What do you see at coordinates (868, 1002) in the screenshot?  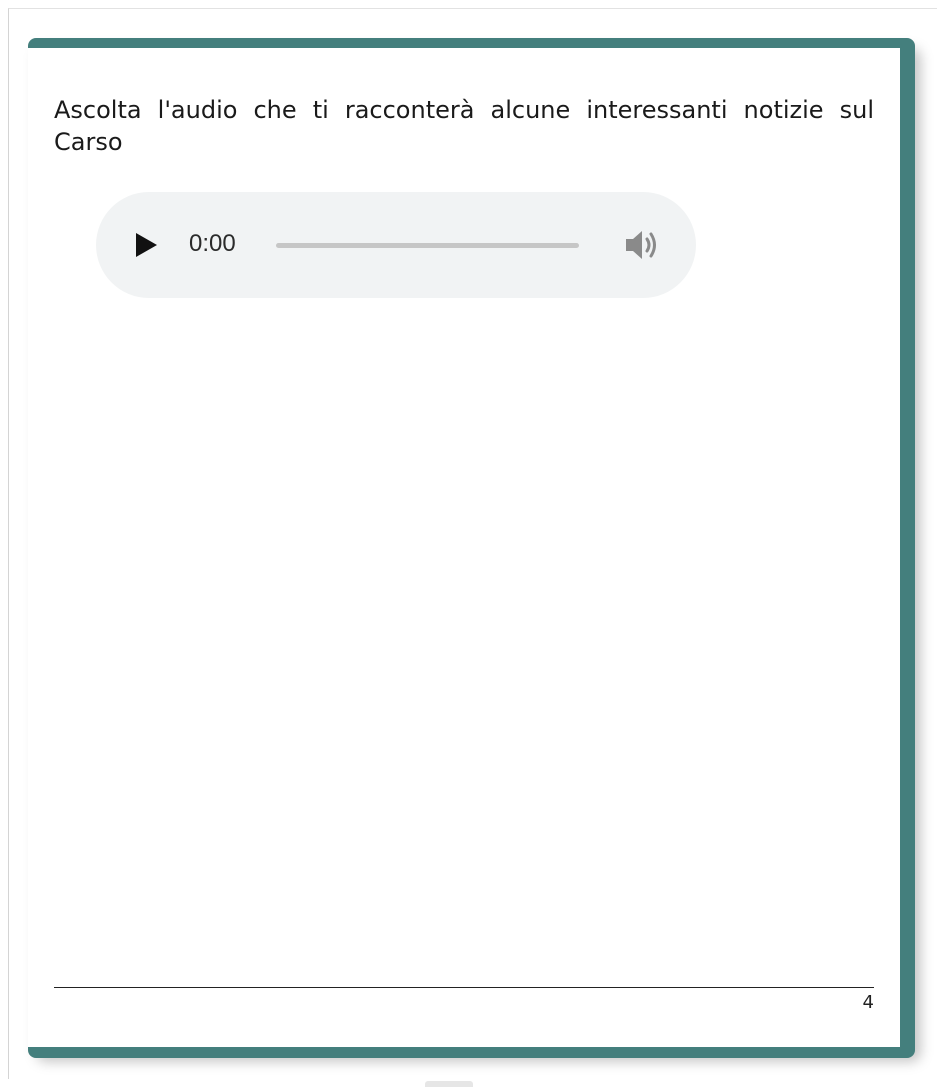 I see `page-number: 4` at bounding box center [868, 1002].